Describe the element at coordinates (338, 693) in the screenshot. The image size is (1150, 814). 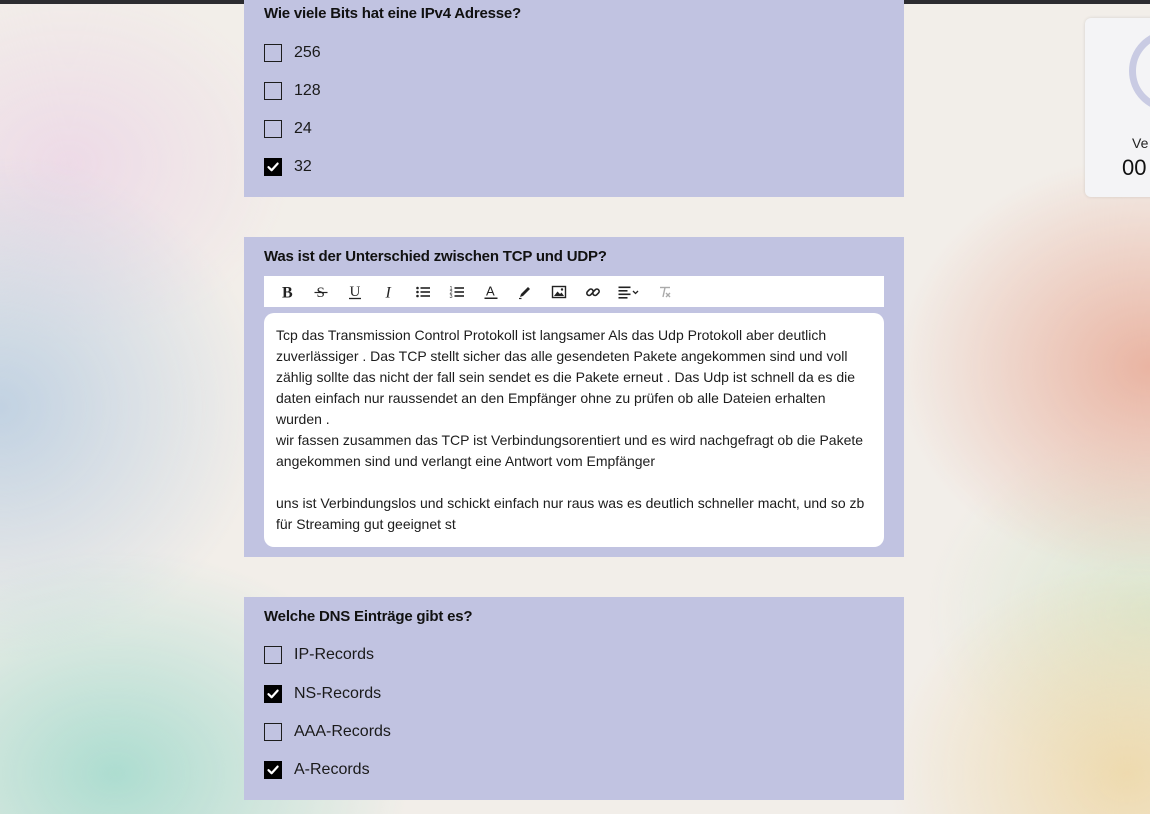
I see `option-label: NS-Records` at that location.